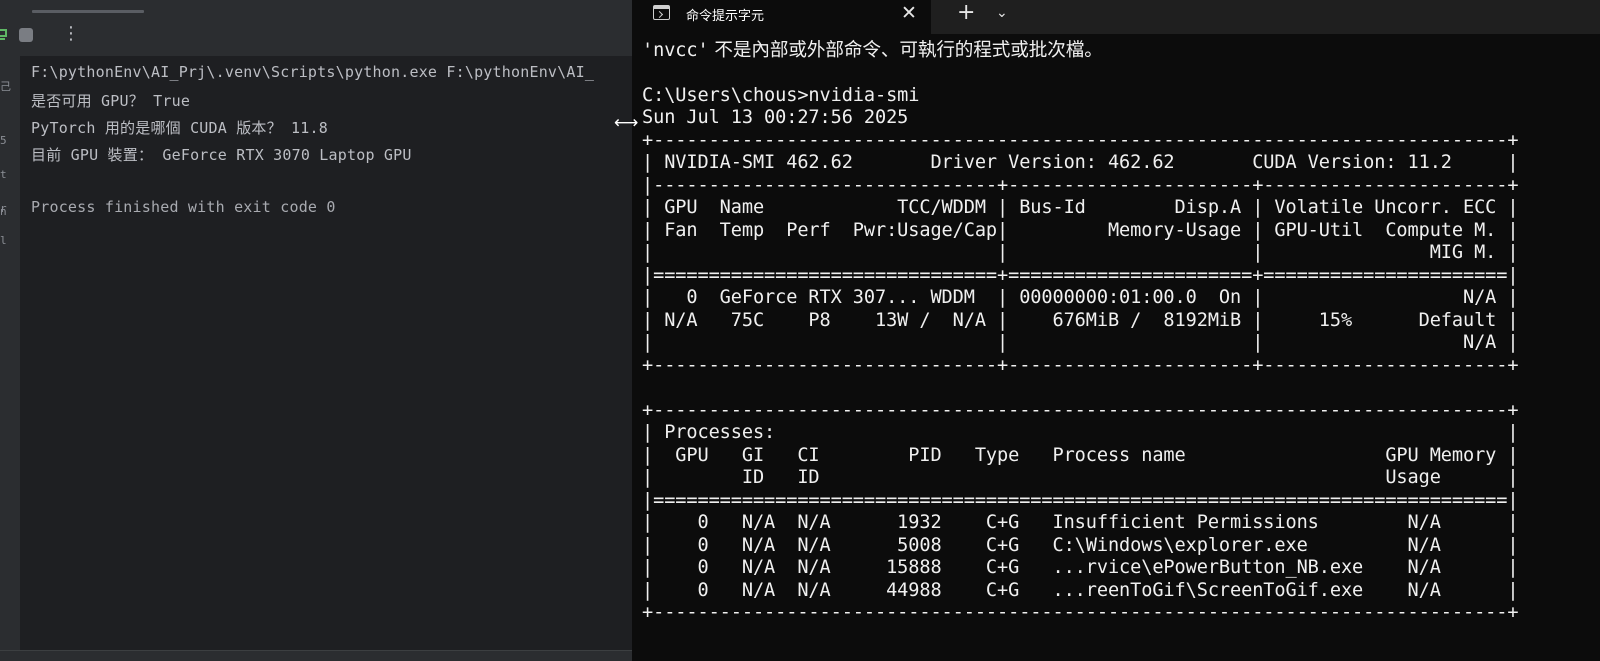  I want to click on console-line-exit-code: Process finished with exit code 0, so click(183, 207).